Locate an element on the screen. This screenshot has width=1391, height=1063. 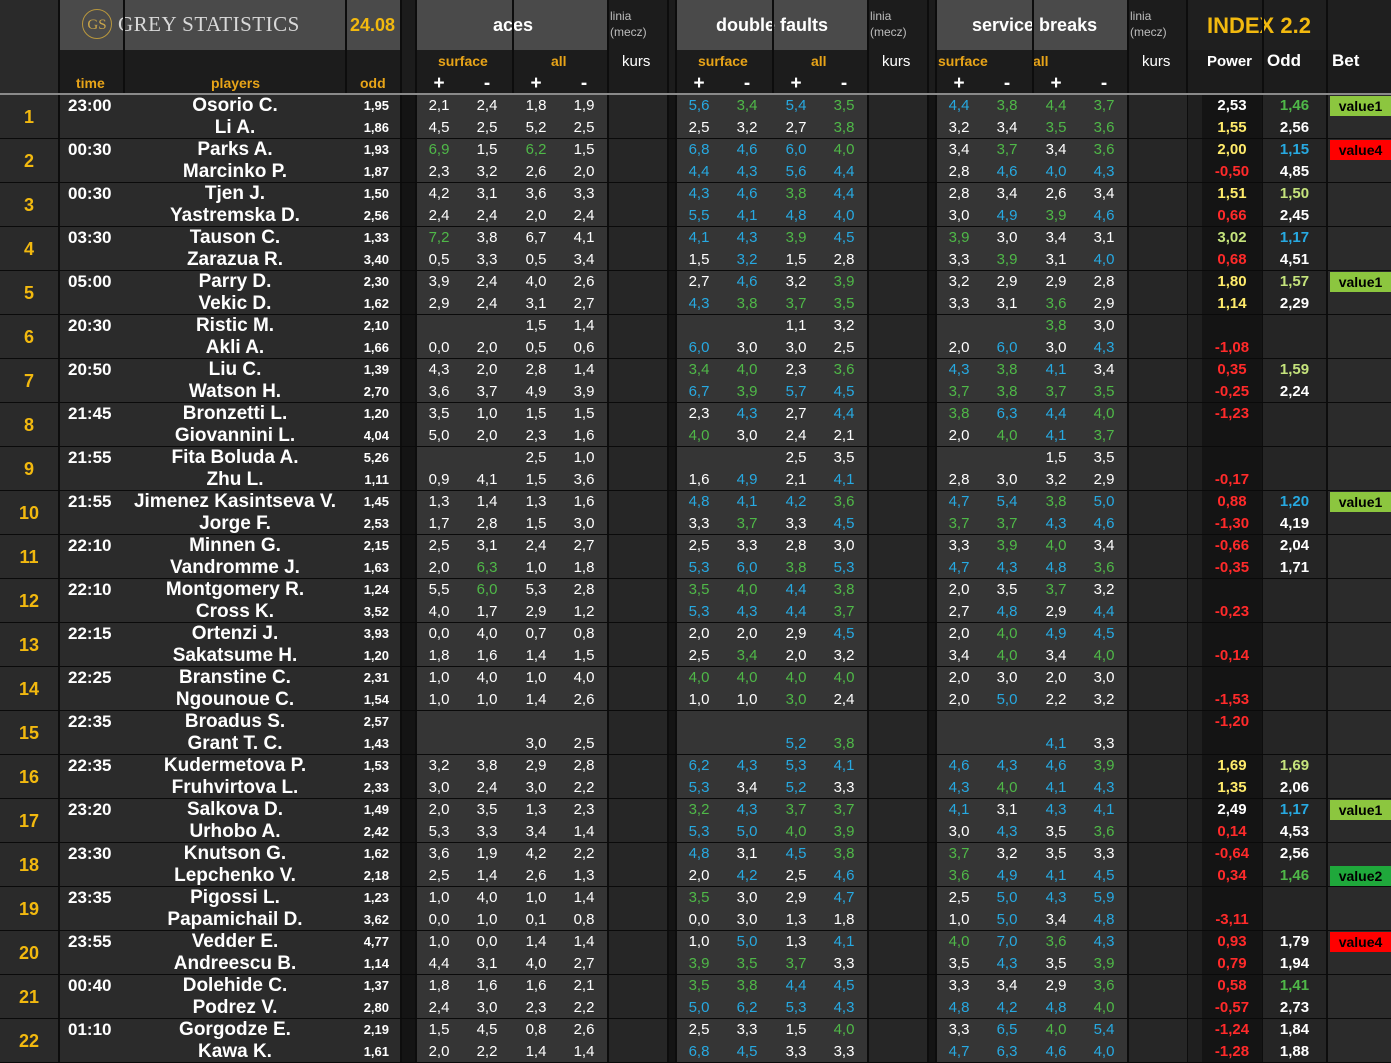
power-value: -0,25 is located at coordinates (1232, 391).